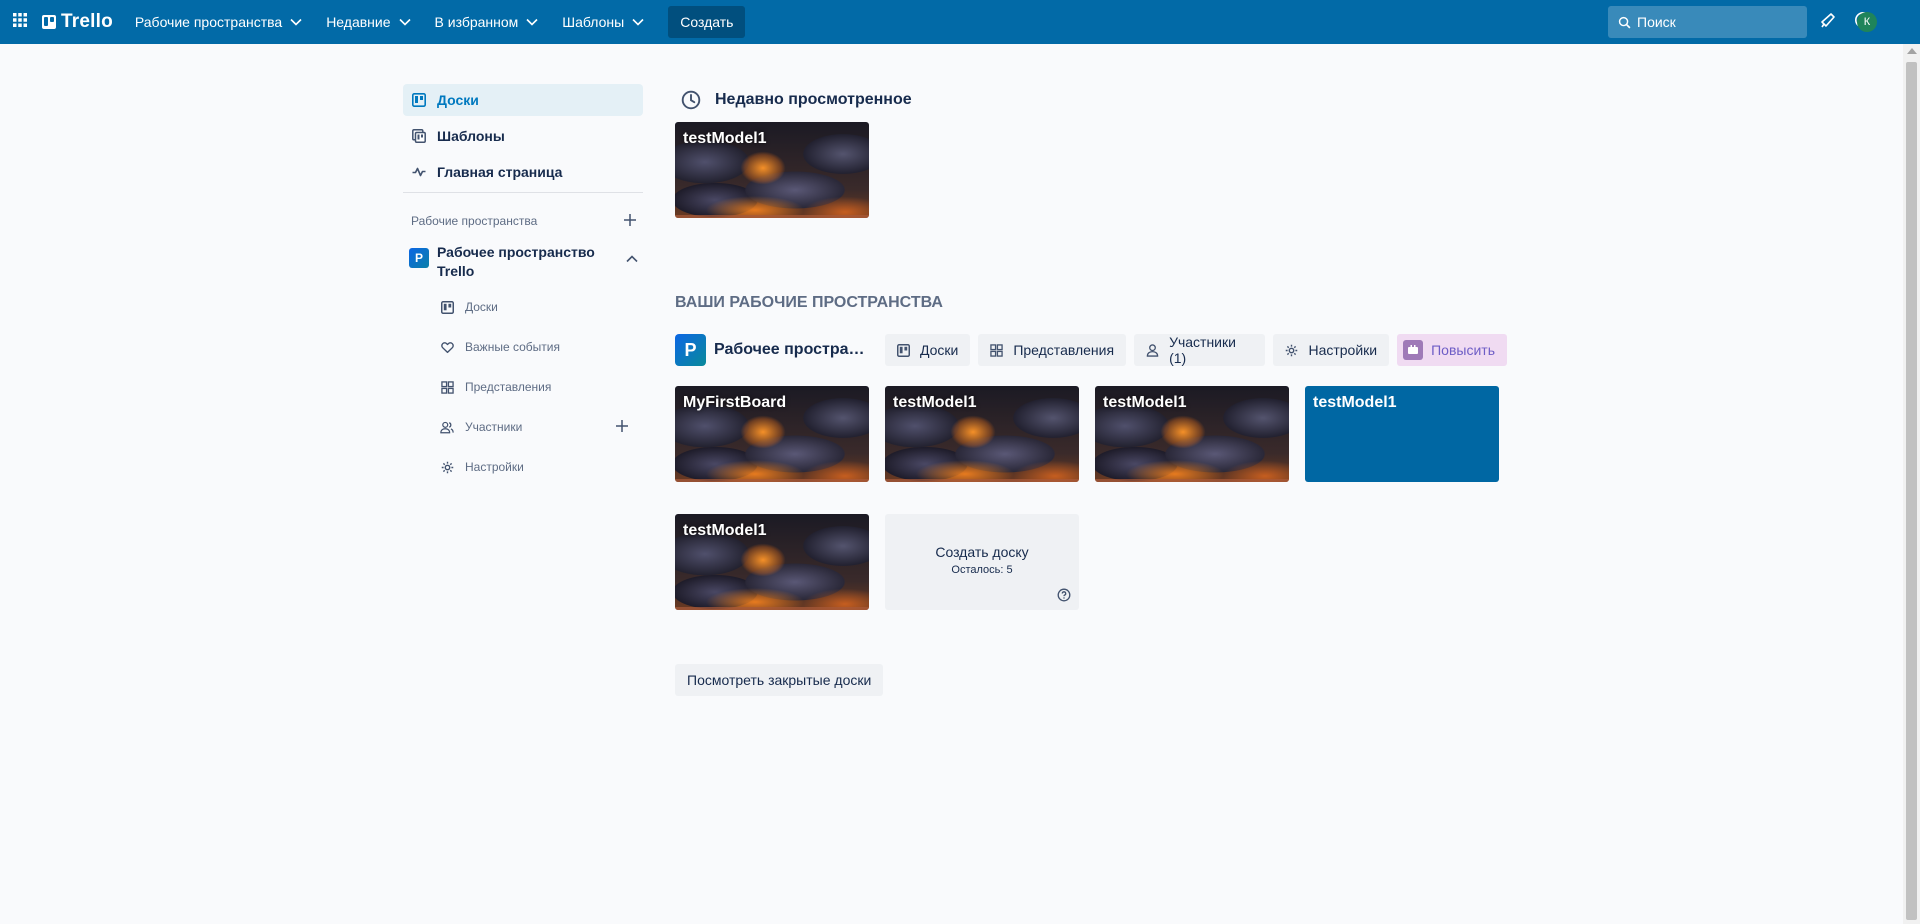  I want to click on workspace-settings-label: Настройки, so click(1343, 350).